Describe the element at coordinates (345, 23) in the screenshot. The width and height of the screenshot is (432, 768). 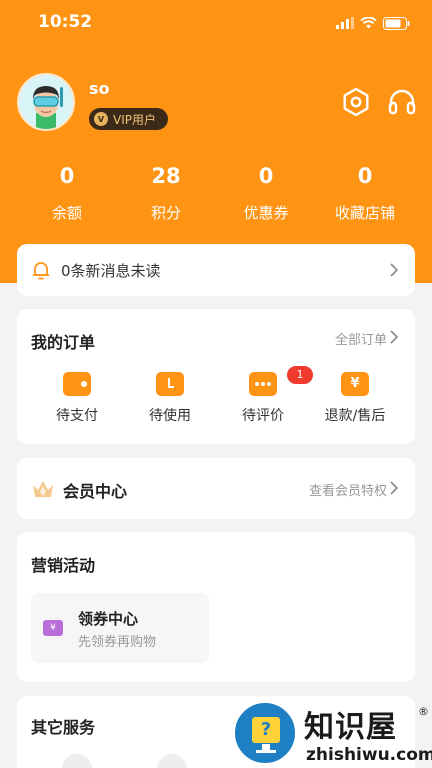
I see `signal-icon` at that location.